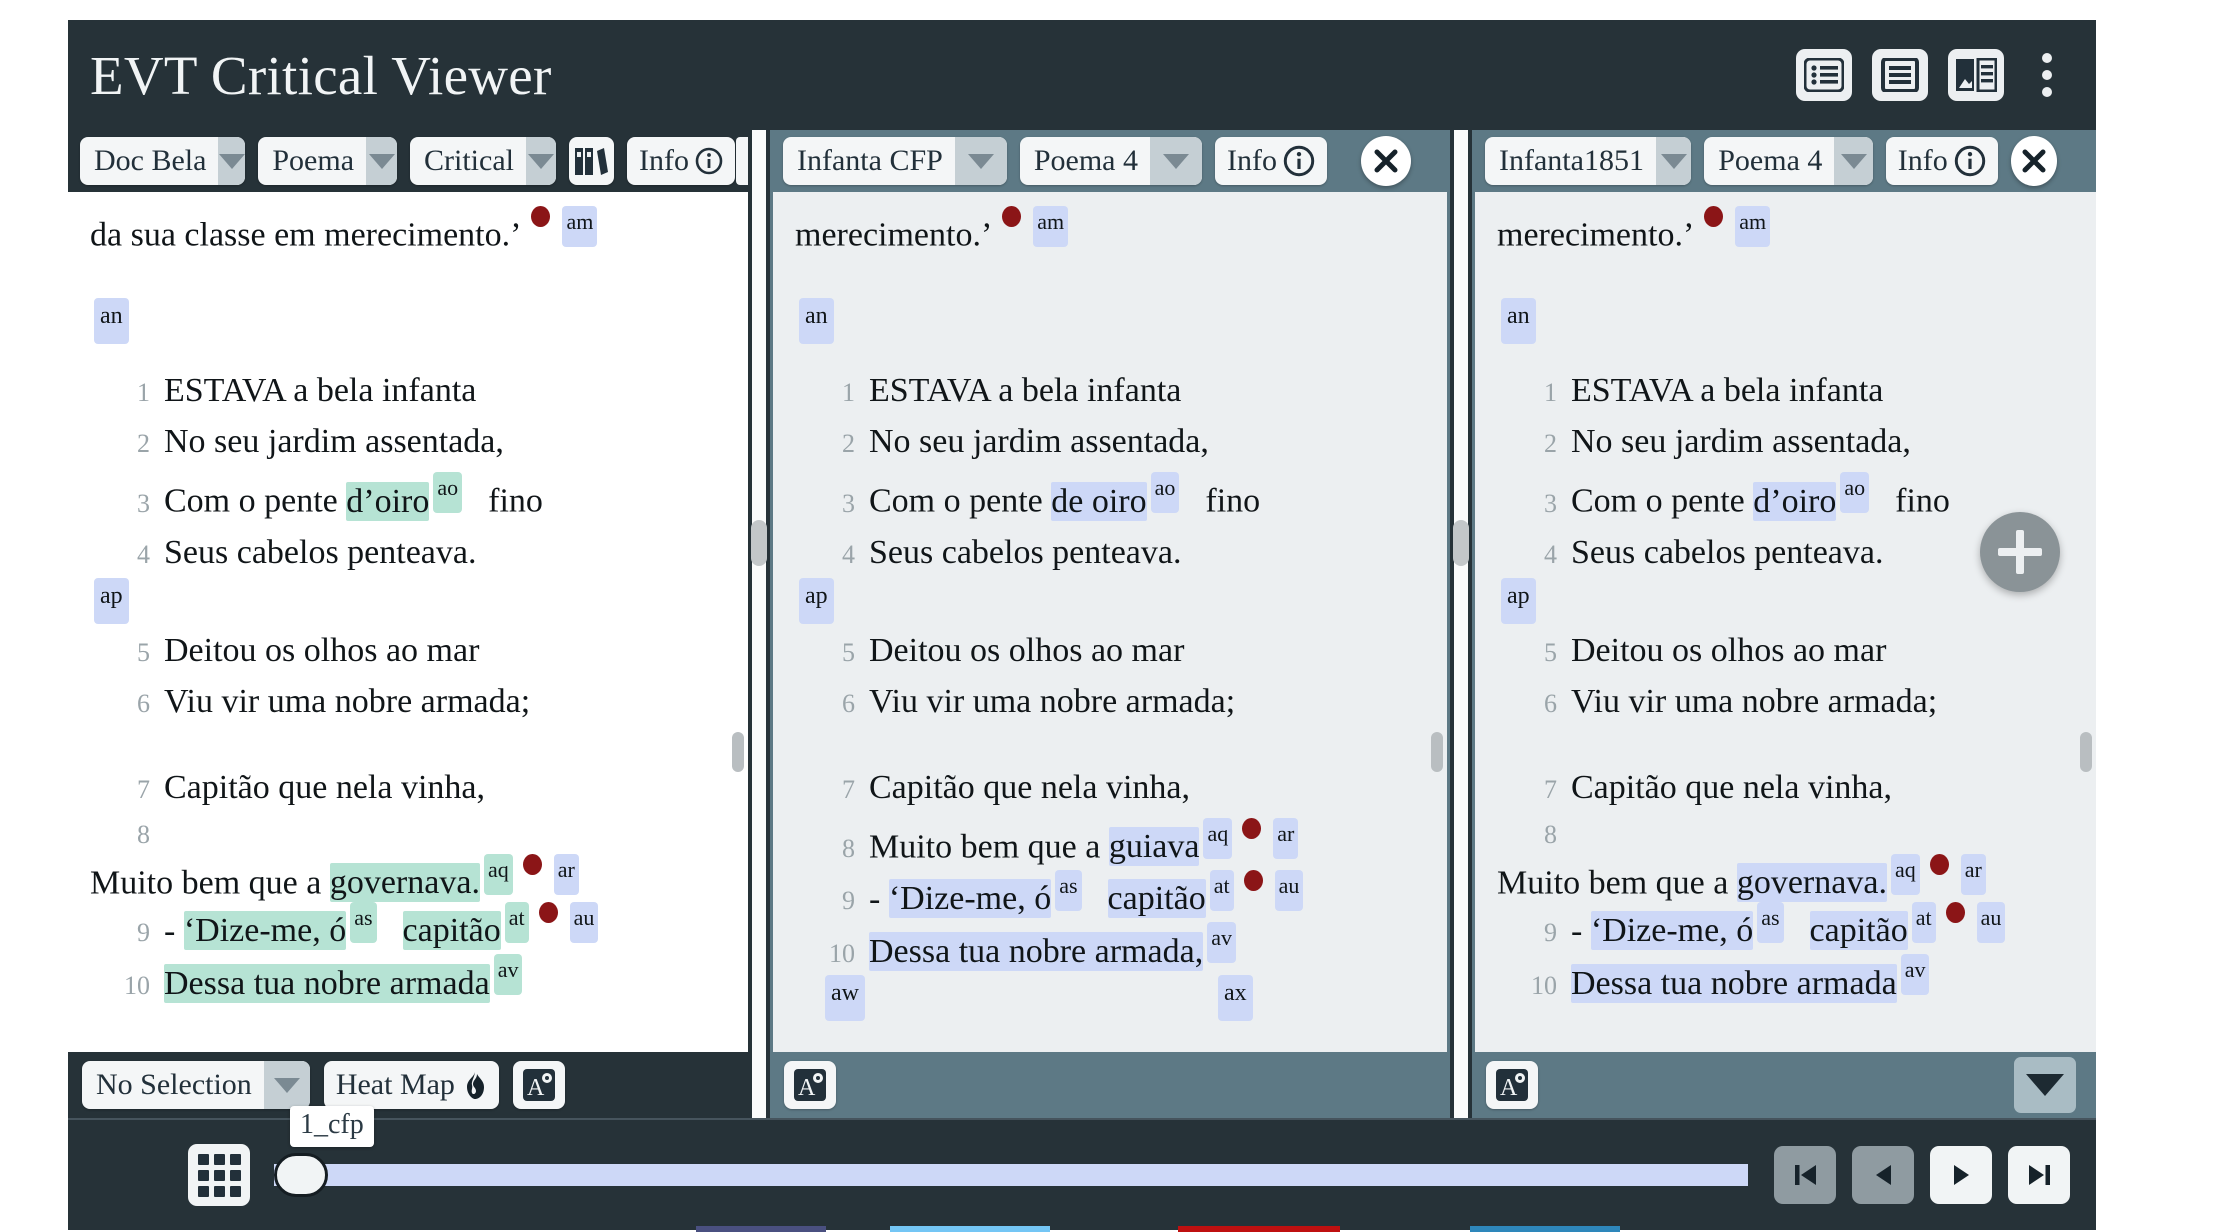 Image resolution: width=2216 pixels, height=1232 pixels. I want to click on panel-1-doc-select: Doc Bela, so click(163, 161).